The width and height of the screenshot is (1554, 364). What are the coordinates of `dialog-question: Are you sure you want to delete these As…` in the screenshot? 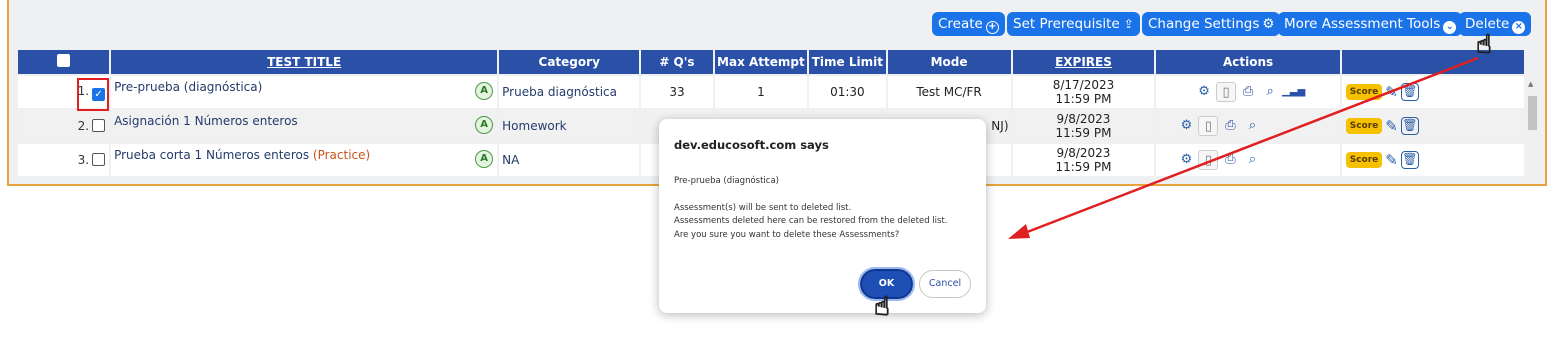 It's located at (787, 234).